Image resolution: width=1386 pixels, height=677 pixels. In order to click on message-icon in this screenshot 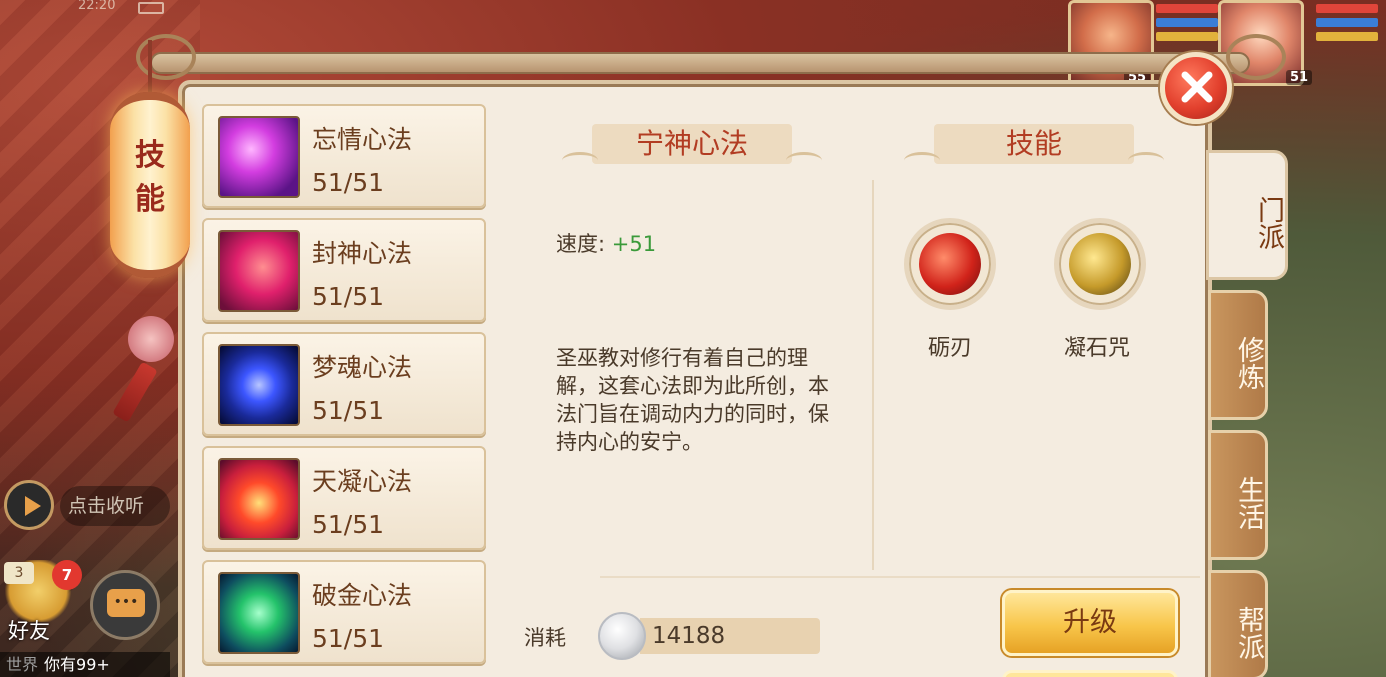, I will do `click(125, 605)`.